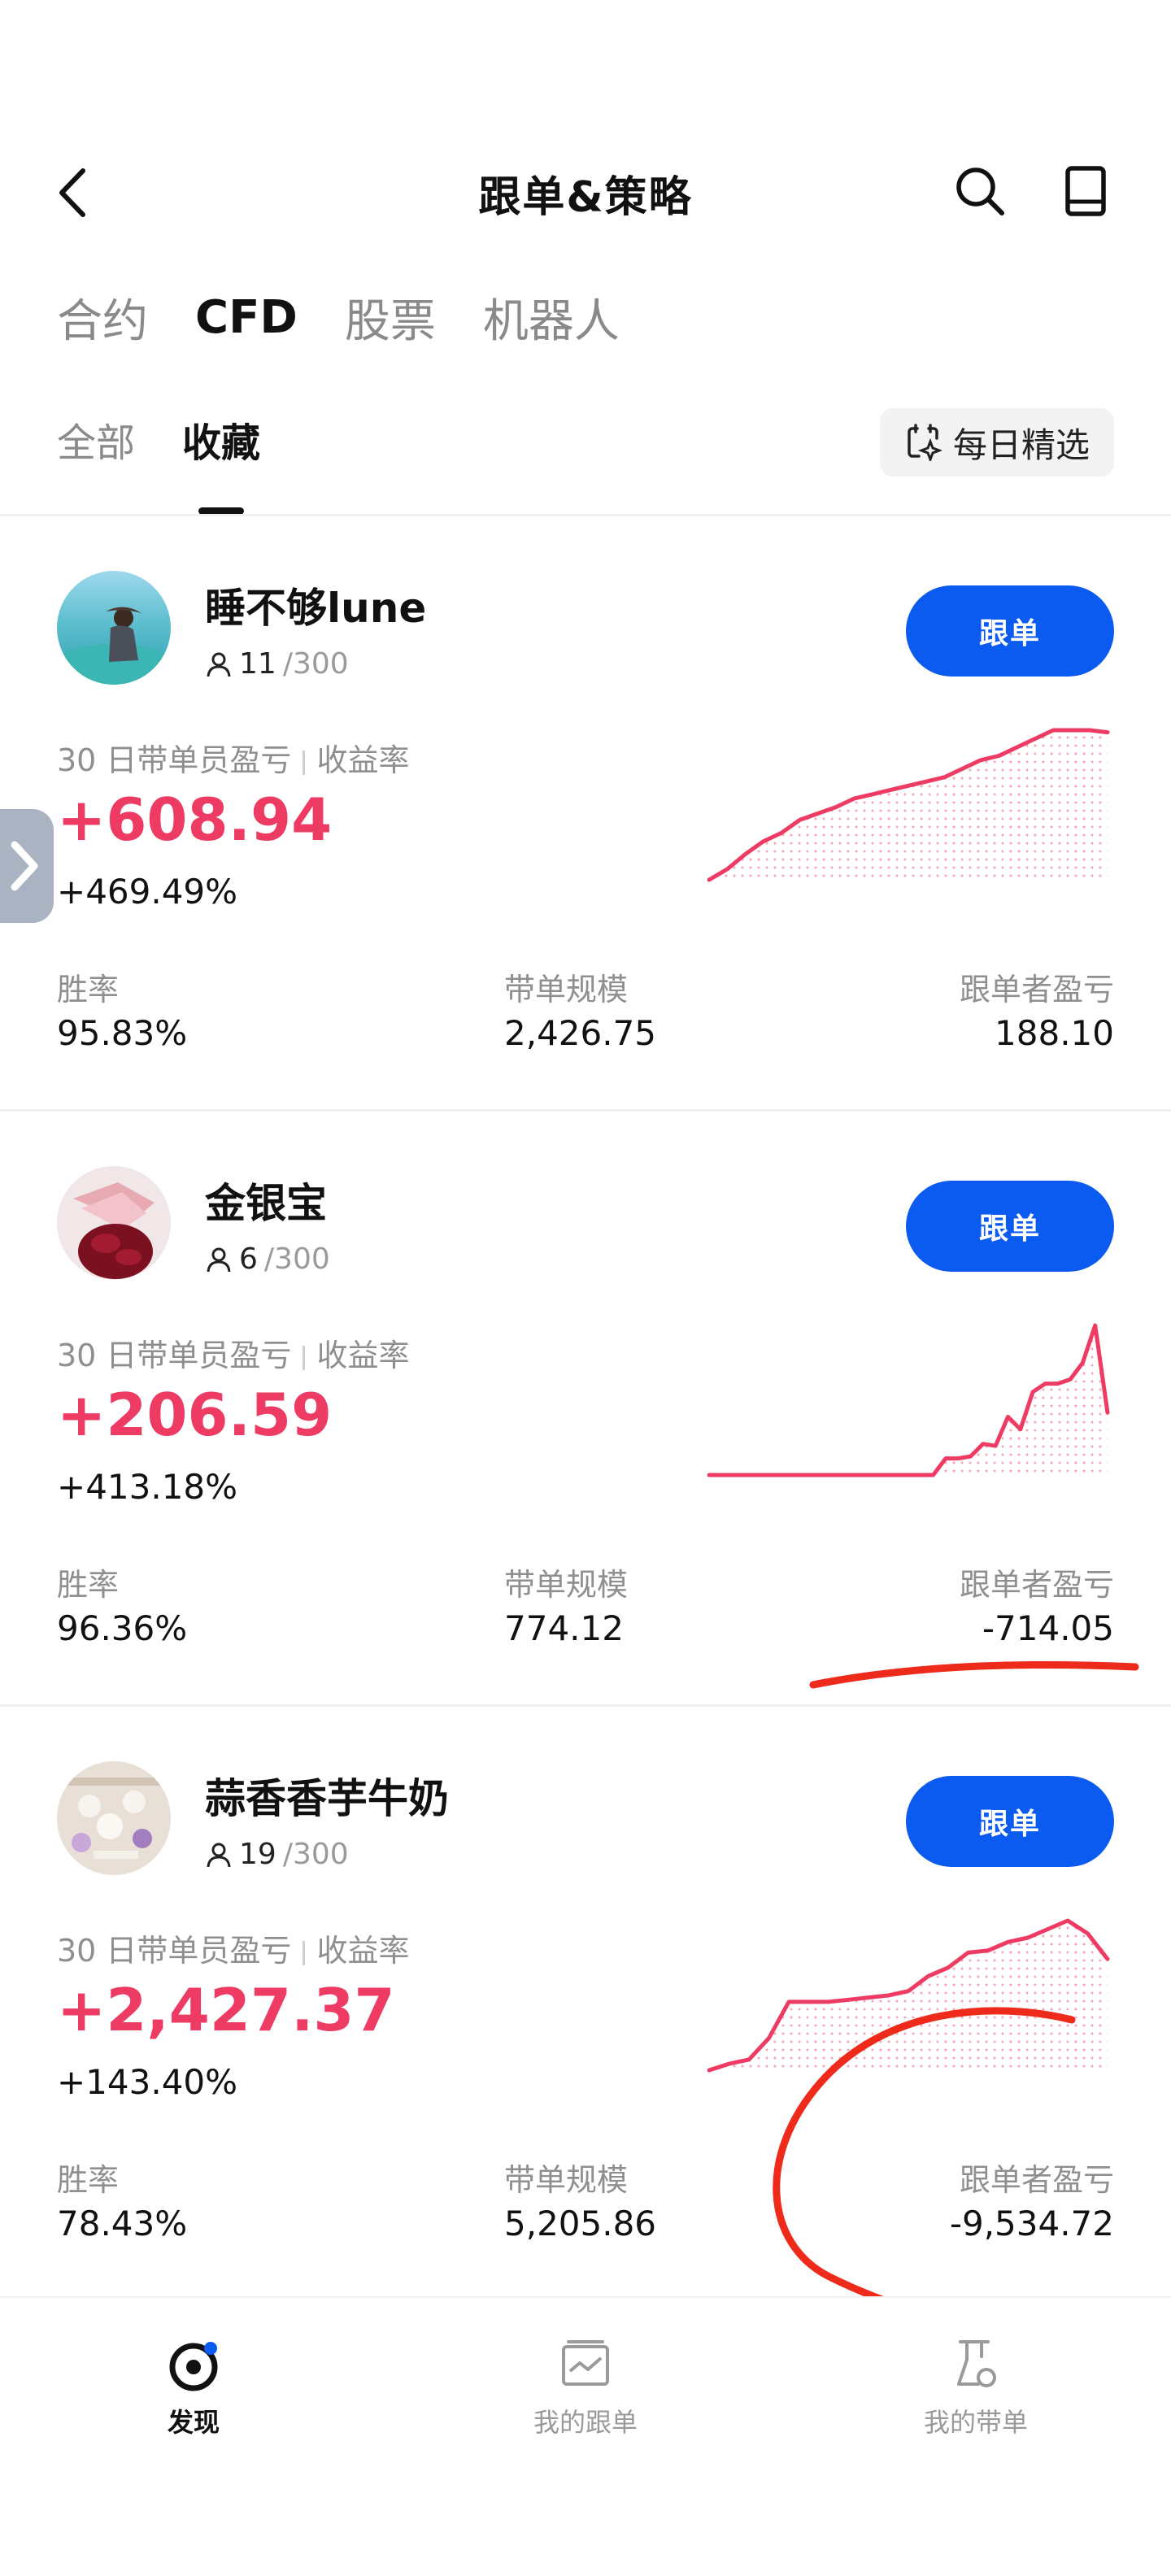 The image size is (1171, 2576). Describe the element at coordinates (226, 2010) in the screenshot. I see `leader-pnl: +2,427.37` at that location.